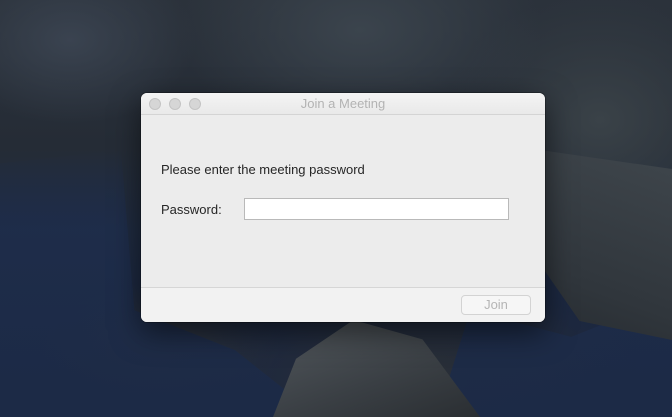  I want to click on join-button: Join, so click(496, 305).